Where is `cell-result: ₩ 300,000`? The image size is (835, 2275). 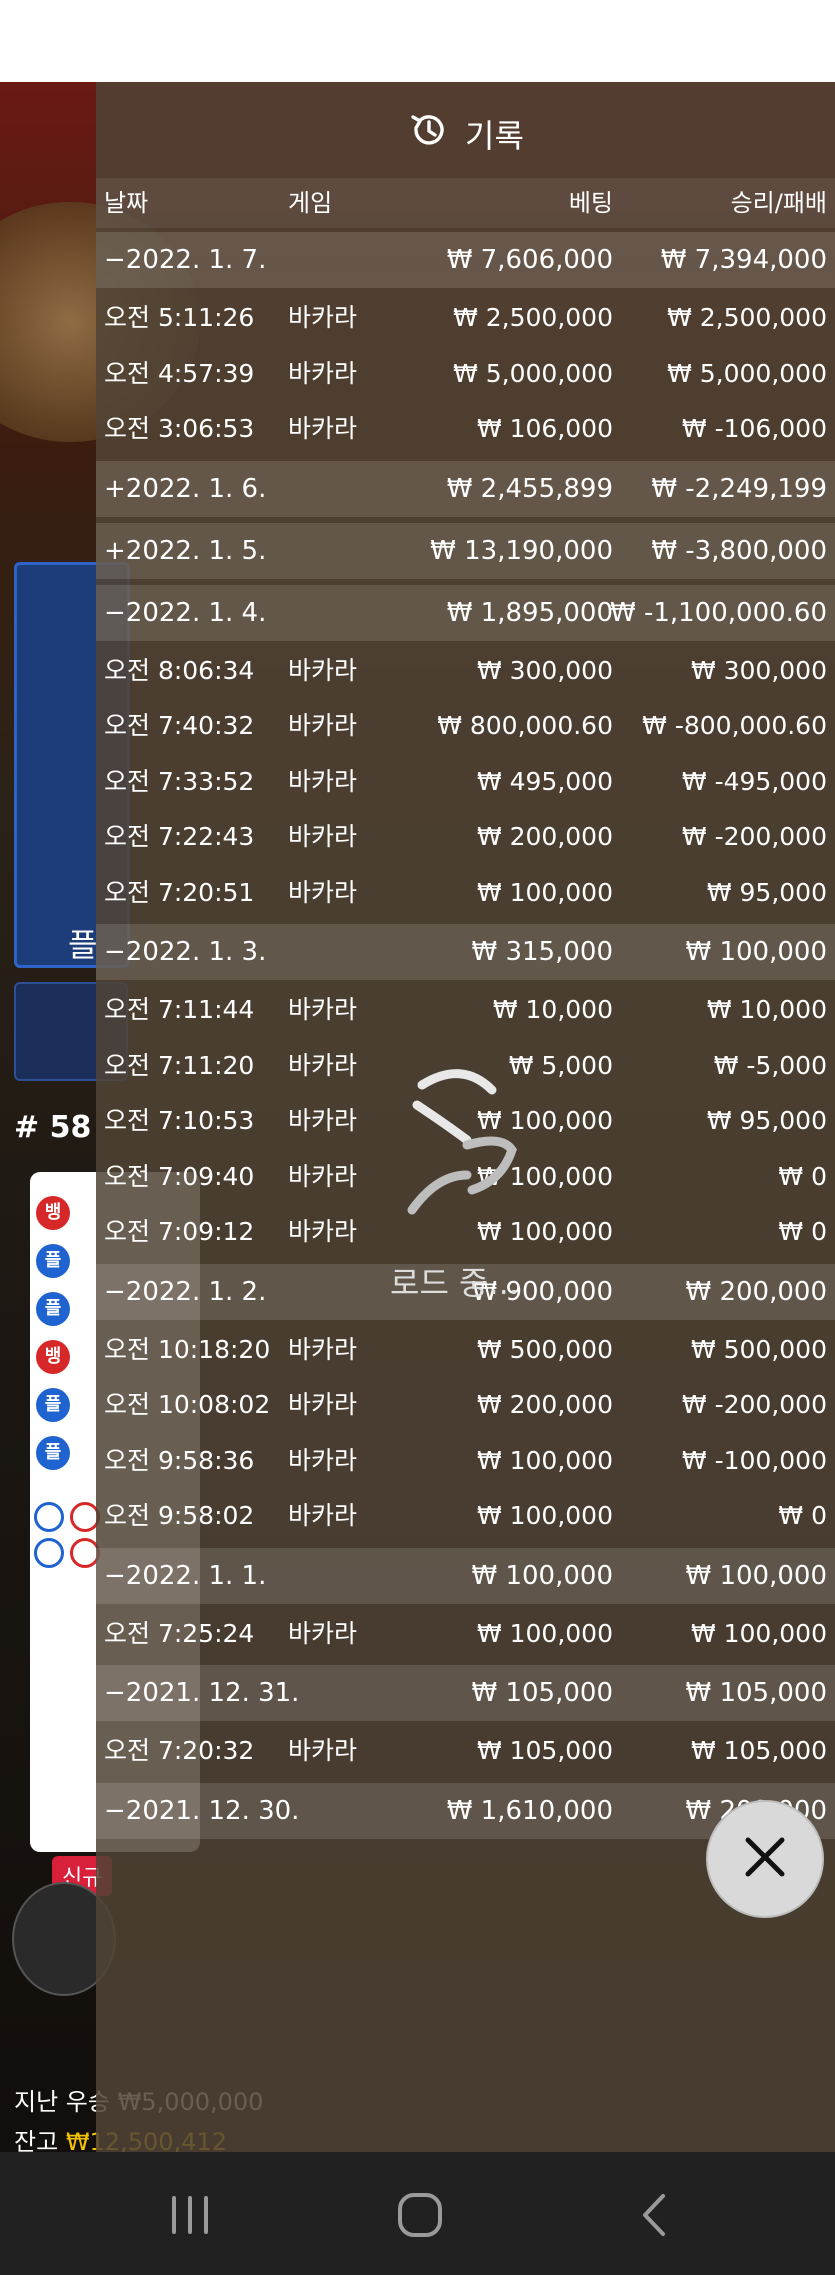
cell-result: ₩ 300,000 is located at coordinates (758, 670).